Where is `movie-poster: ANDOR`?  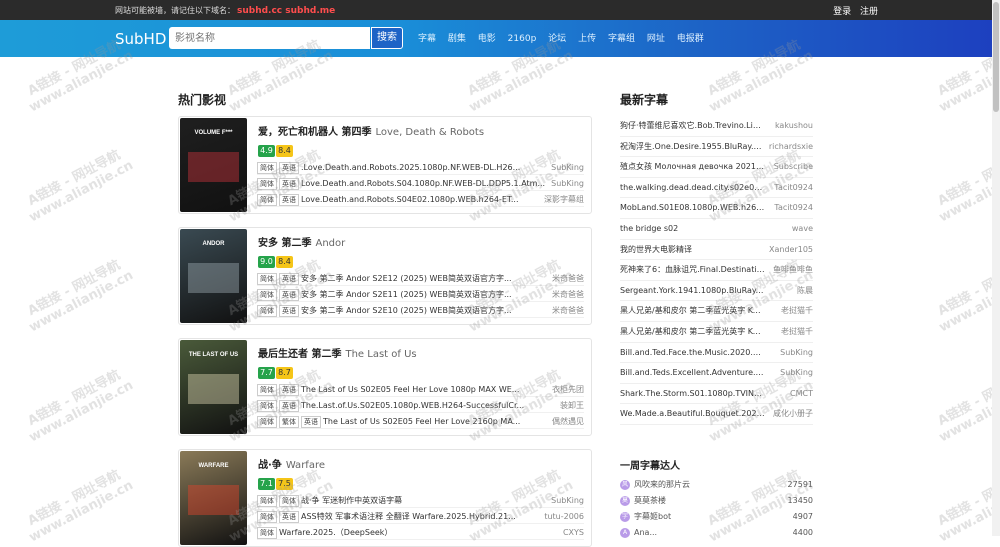
movie-poster: ANDOR is located at coordinates (213, 276).